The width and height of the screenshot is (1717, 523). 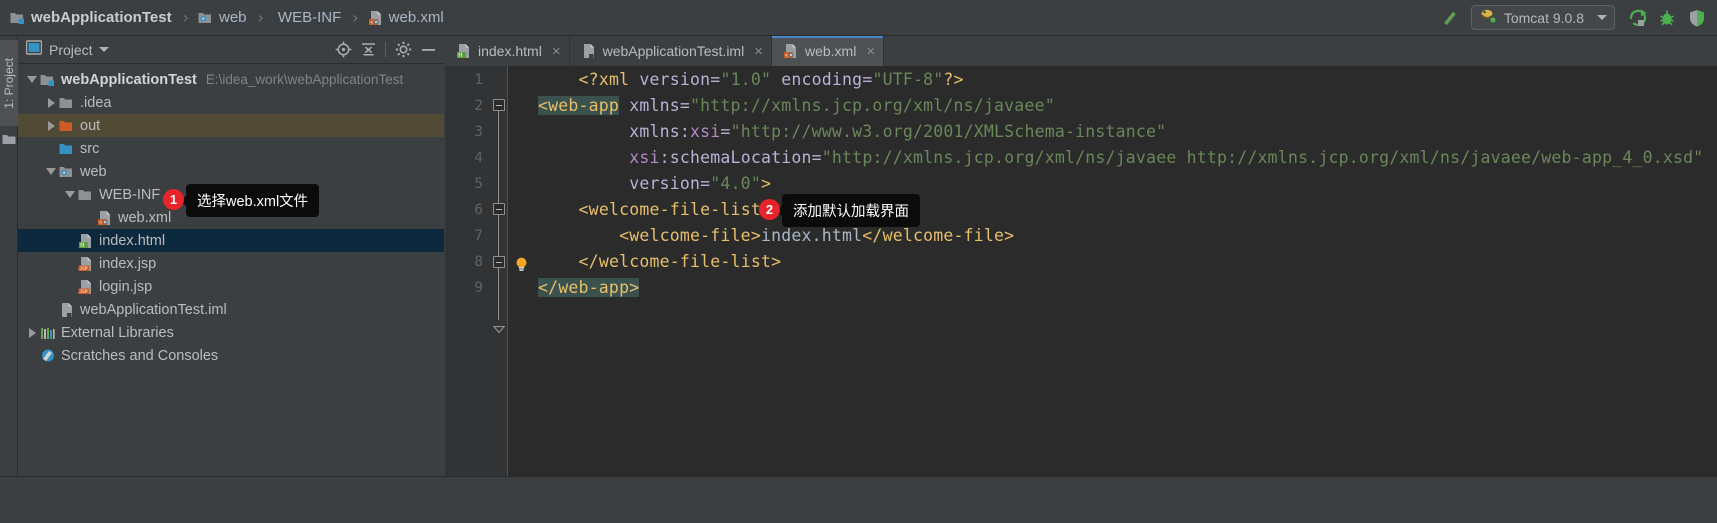 I want to click on run-toolbar: Tomcat 9.0.8, so click(x=1576, y=17).